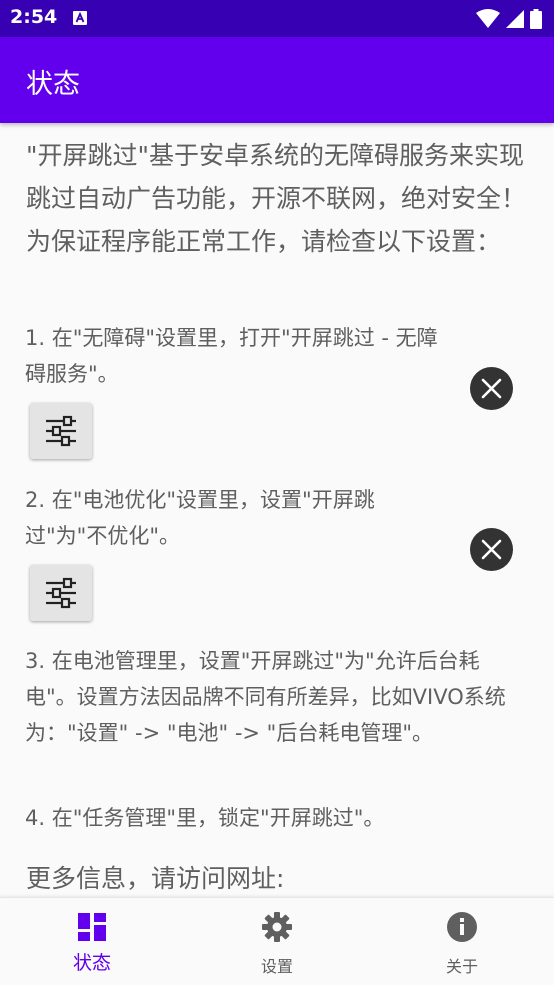 The image size is (554, 985). I want to click on accessibility-settings-button, so click(61, 431).